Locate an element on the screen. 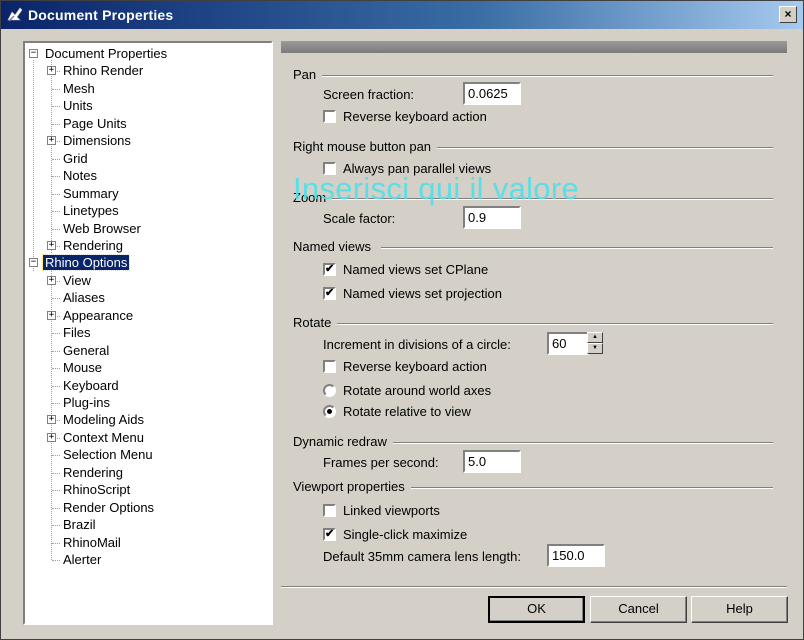 The image size is (804, 640). increment-spinner: ▲ ▼ is located at coordinates (595, 343).